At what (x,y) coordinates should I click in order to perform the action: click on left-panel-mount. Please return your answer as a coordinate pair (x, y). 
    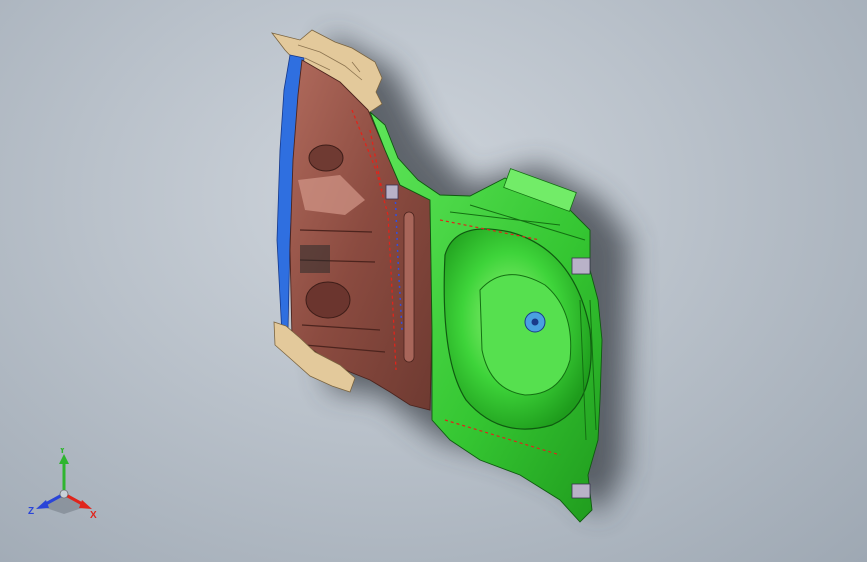
    Looking at the image, I should click on (315, 259).